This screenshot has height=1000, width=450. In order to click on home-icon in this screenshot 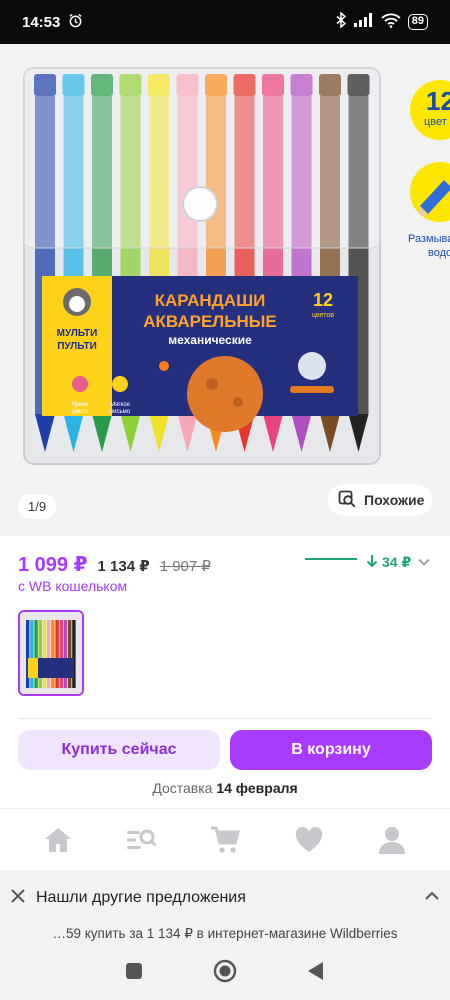, I will do `click(58, 840)`.